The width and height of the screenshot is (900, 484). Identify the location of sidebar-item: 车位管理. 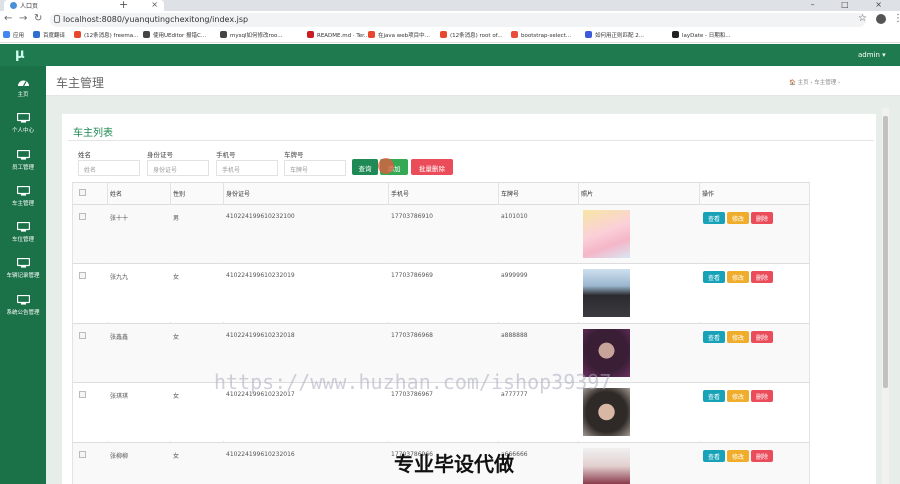
(23, 237).